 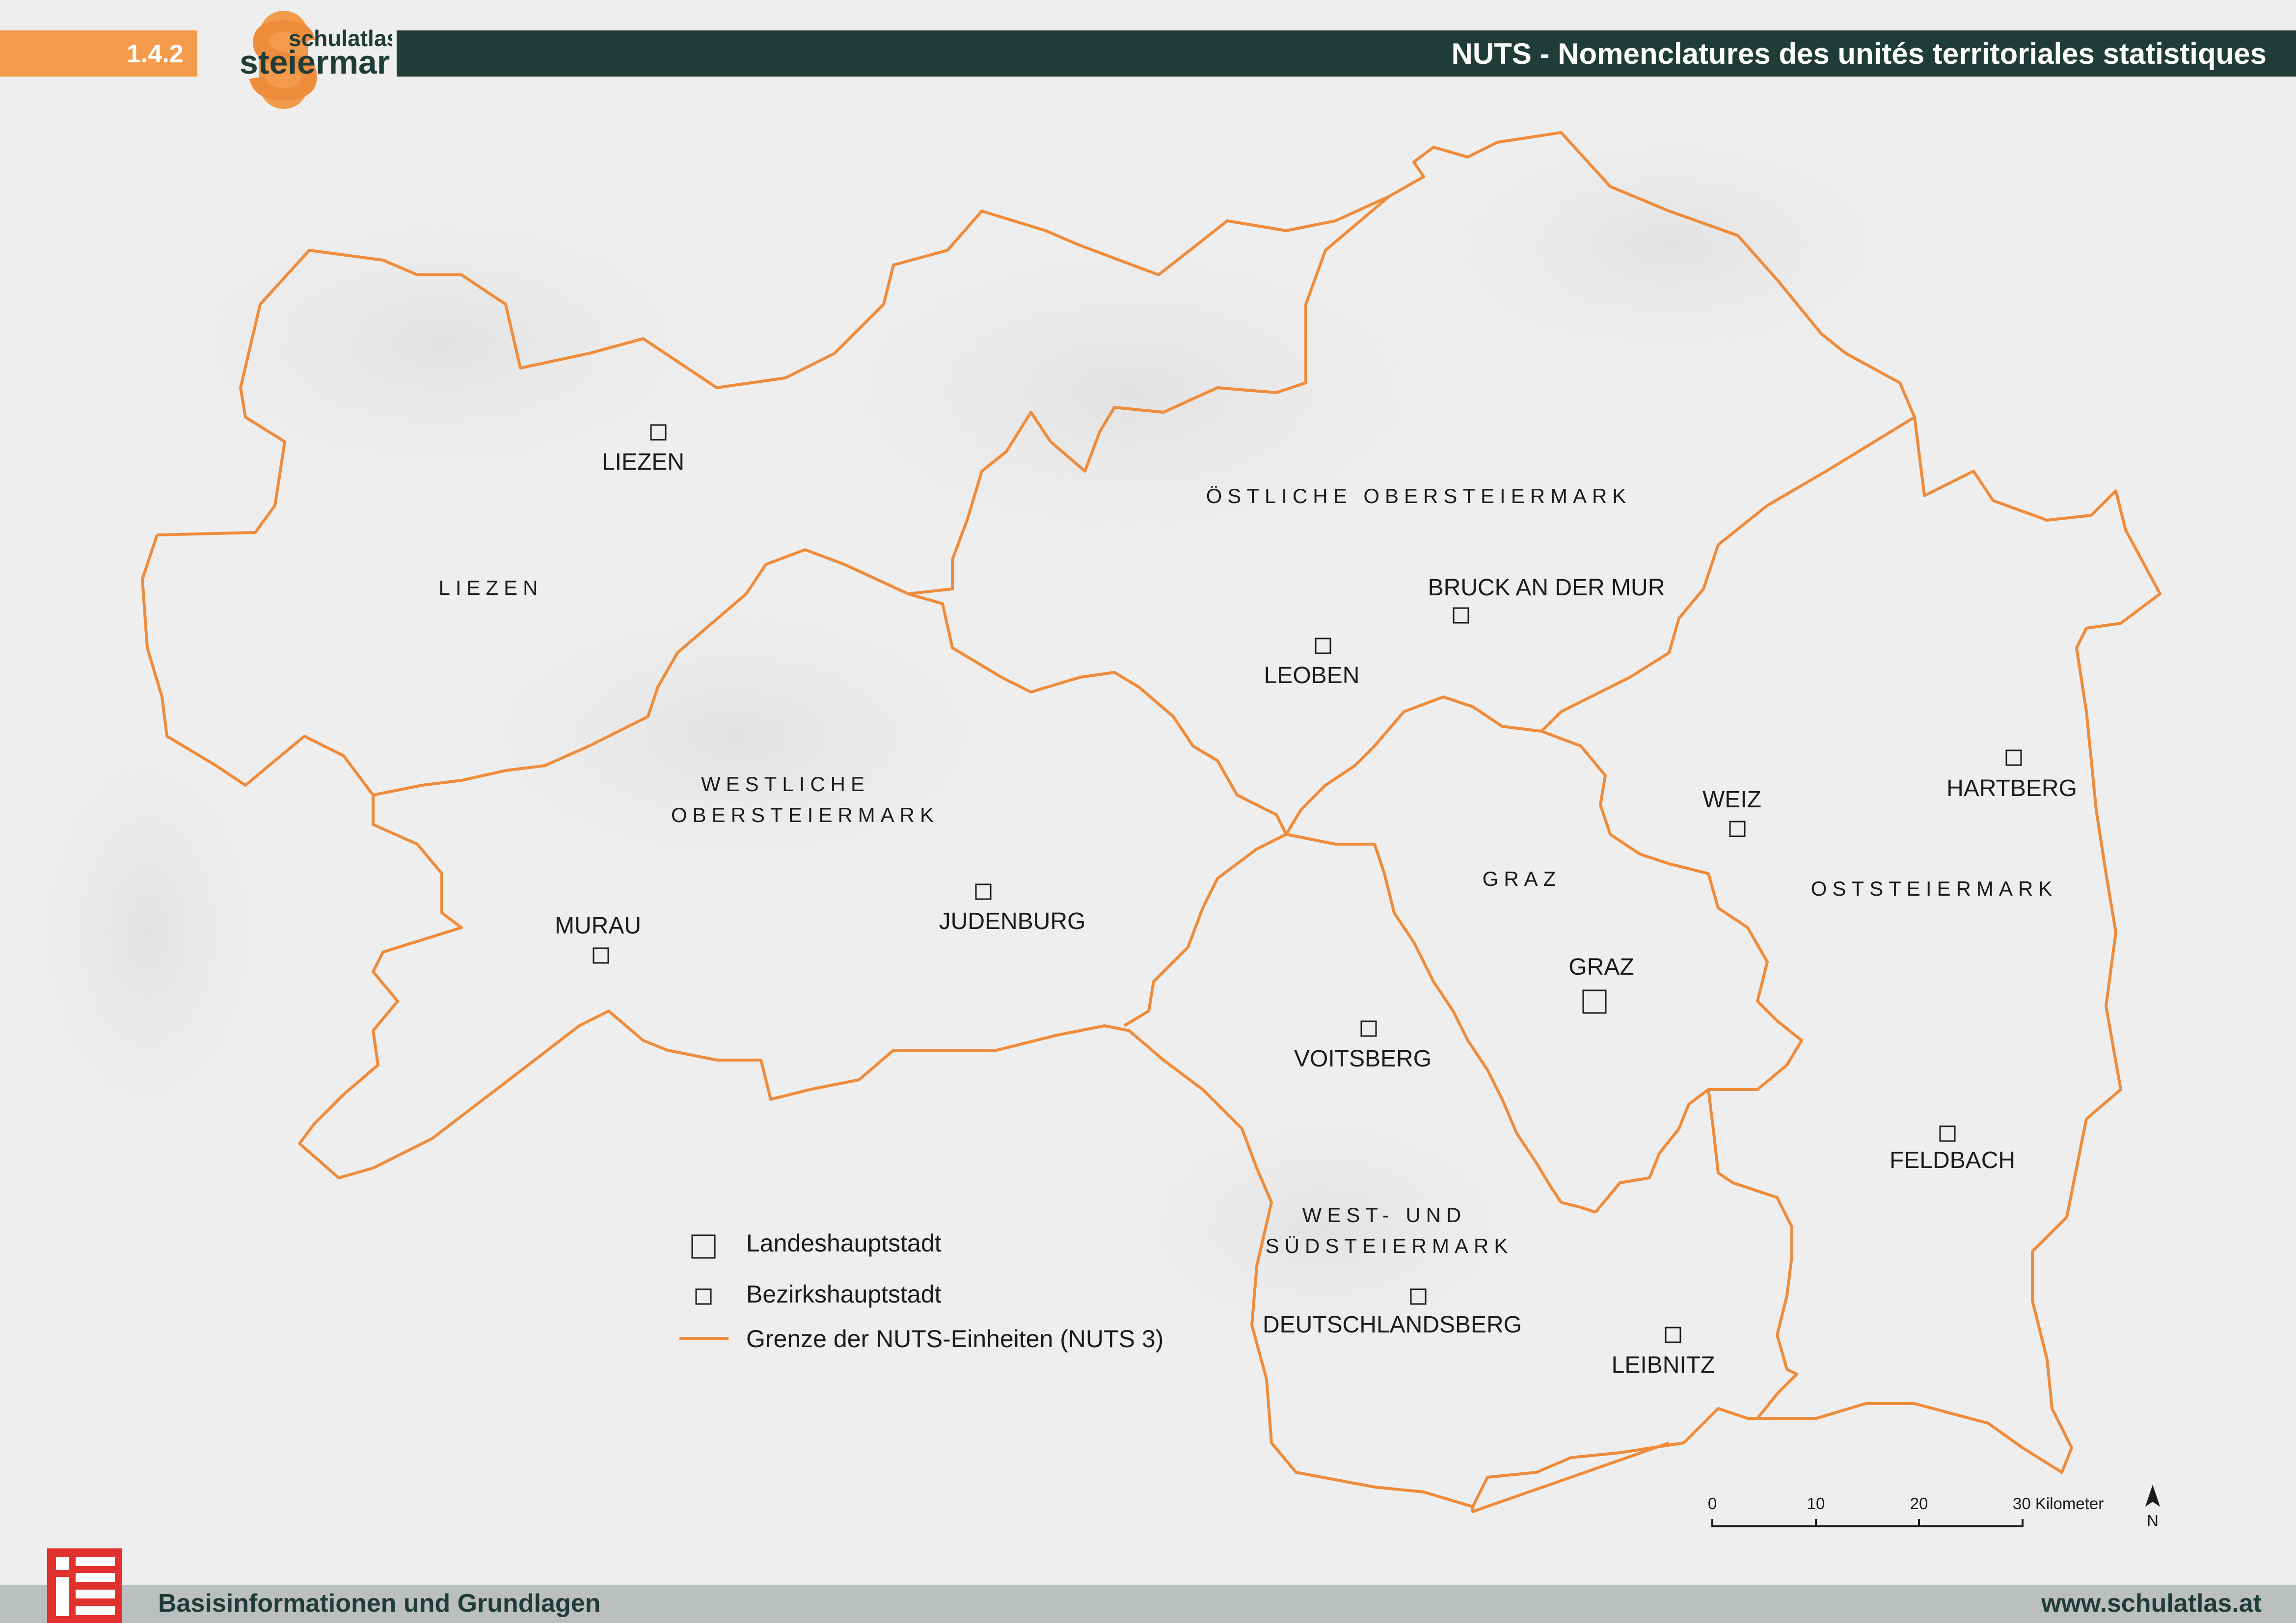 I want to click on legend-capital-label: Landeshauptstadt, so click(x=844, y=1243).